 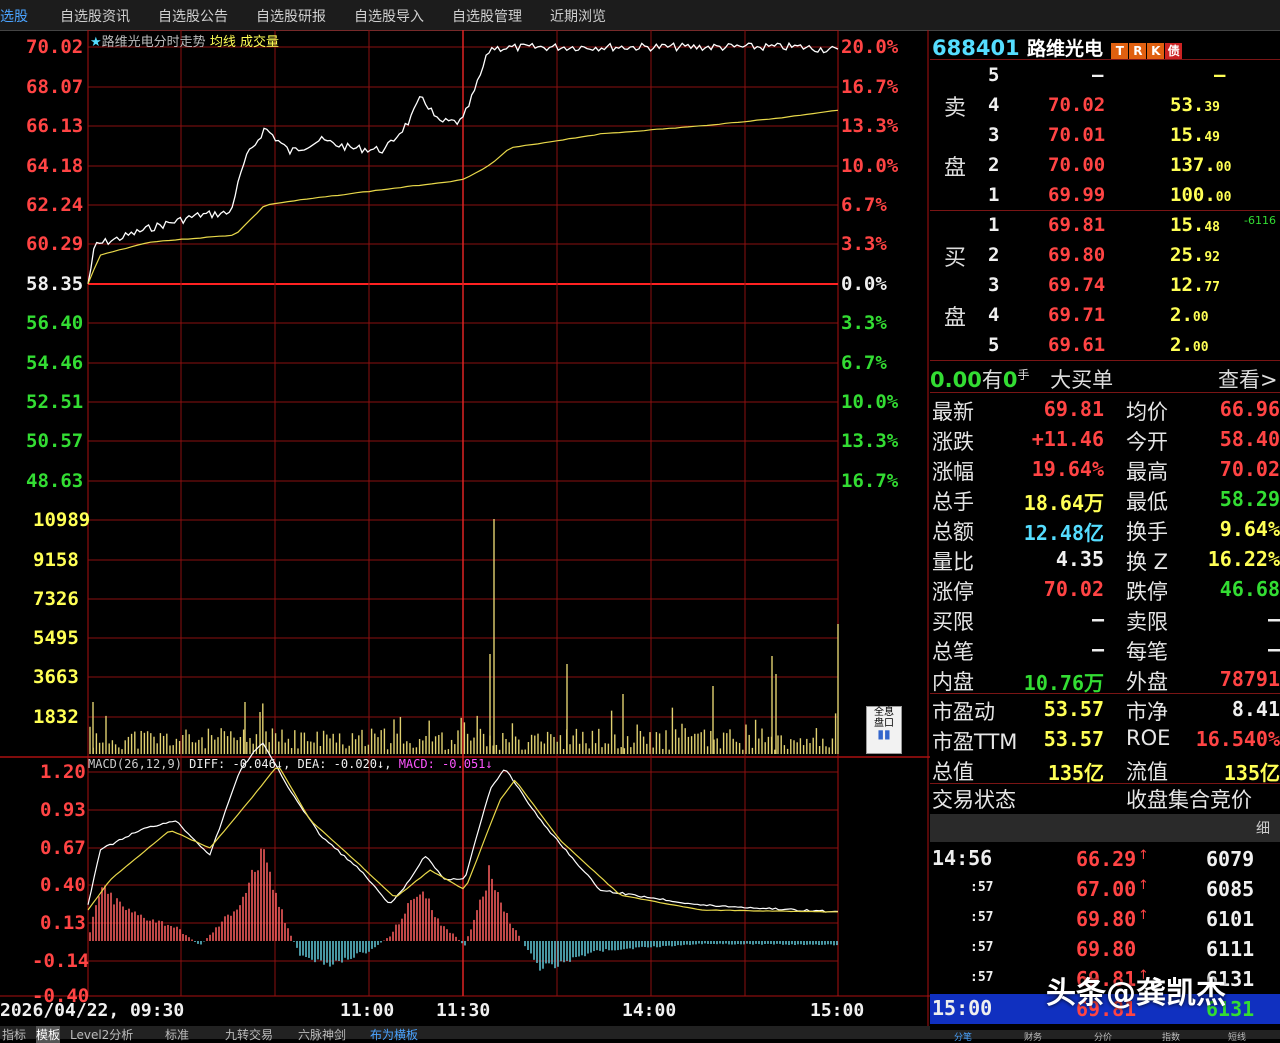 I want to click on stat-row-12: 总值 135亿 流值 135亿, so click(x=1105, y=769).